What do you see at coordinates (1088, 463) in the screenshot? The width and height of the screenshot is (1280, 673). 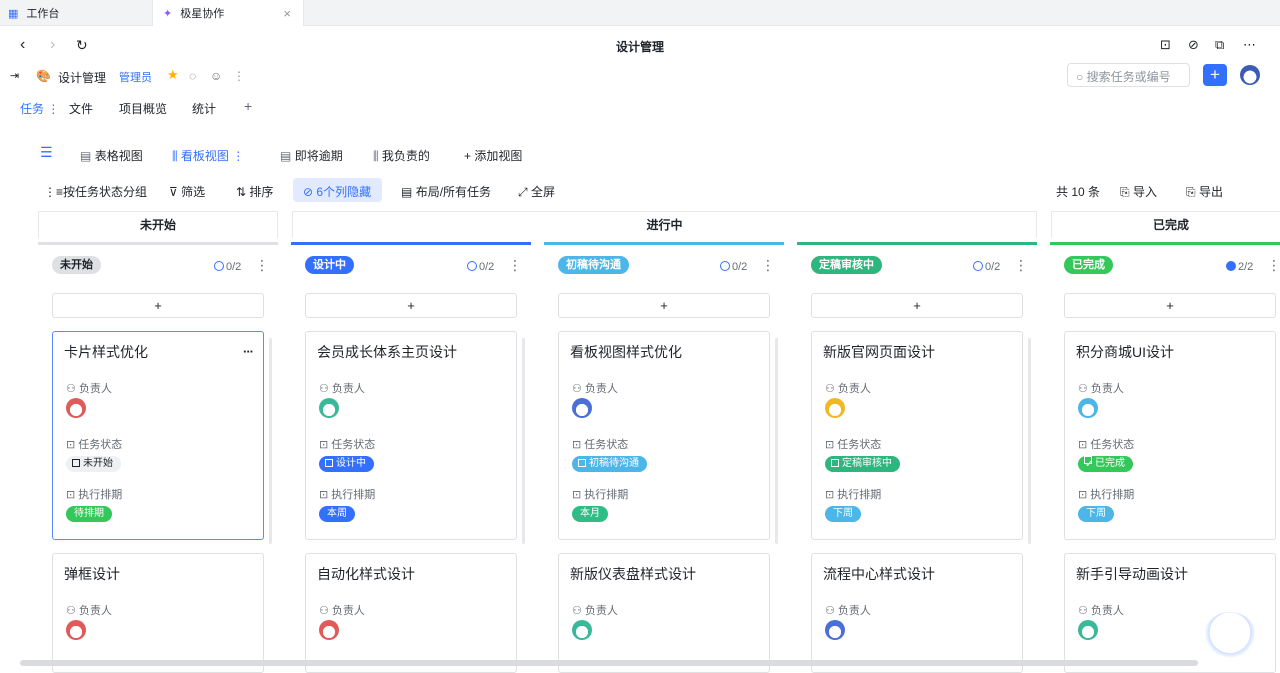 I see `checkbox-icon: ✓` at bounding box center [1088, 463].